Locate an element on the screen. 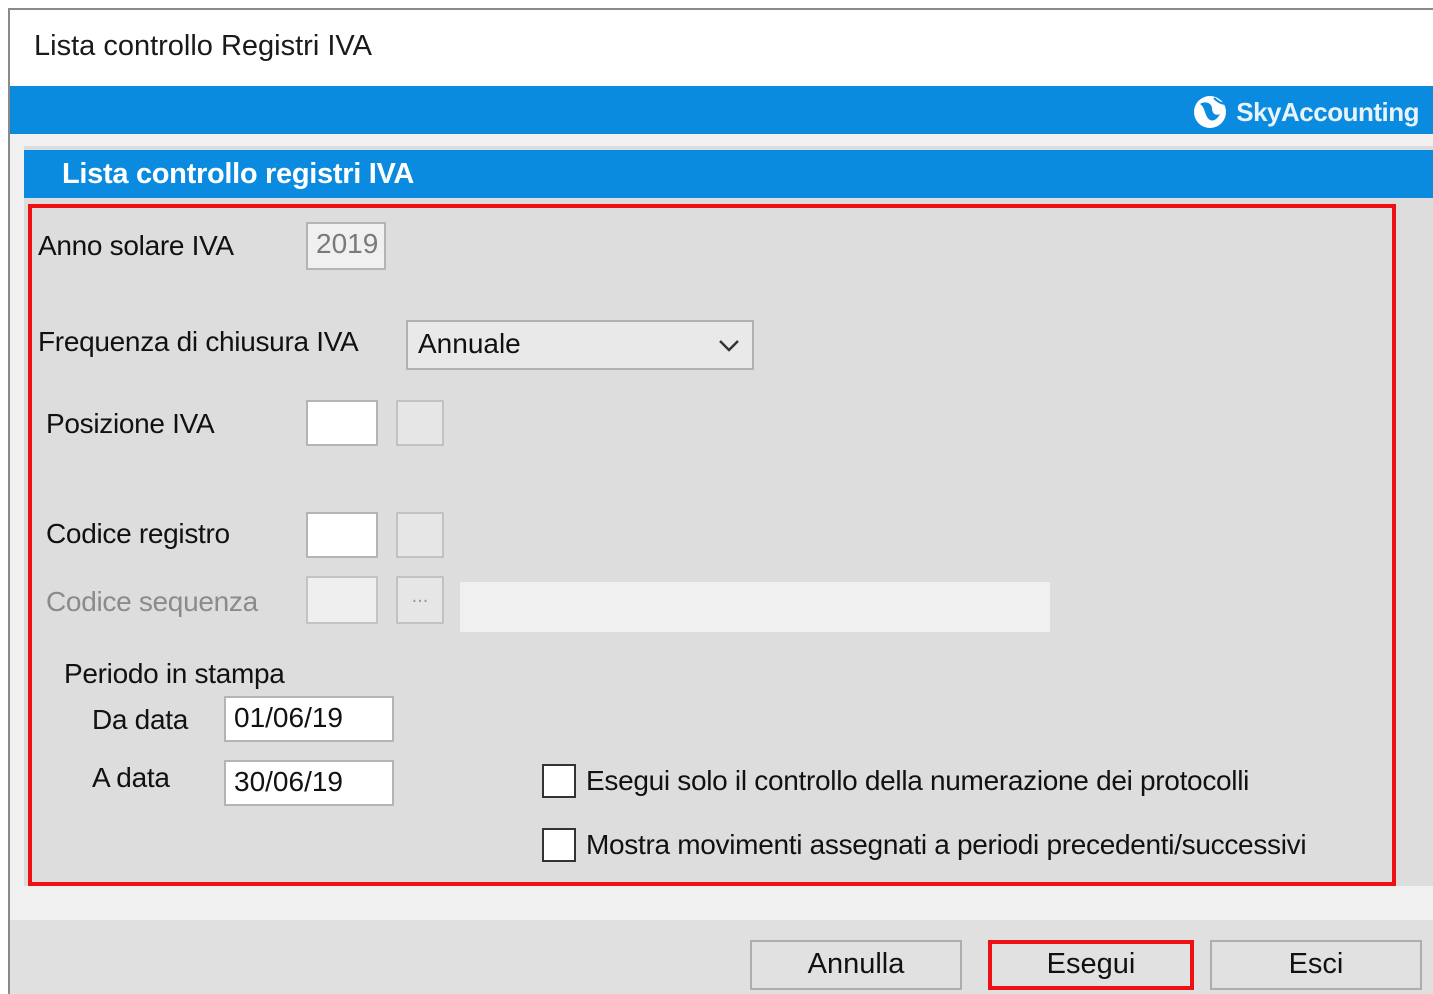 This screenshot has height=994, width=1433. frequenza-label: Frequenza di chiusura IVA is located at coordinates (198, 341).